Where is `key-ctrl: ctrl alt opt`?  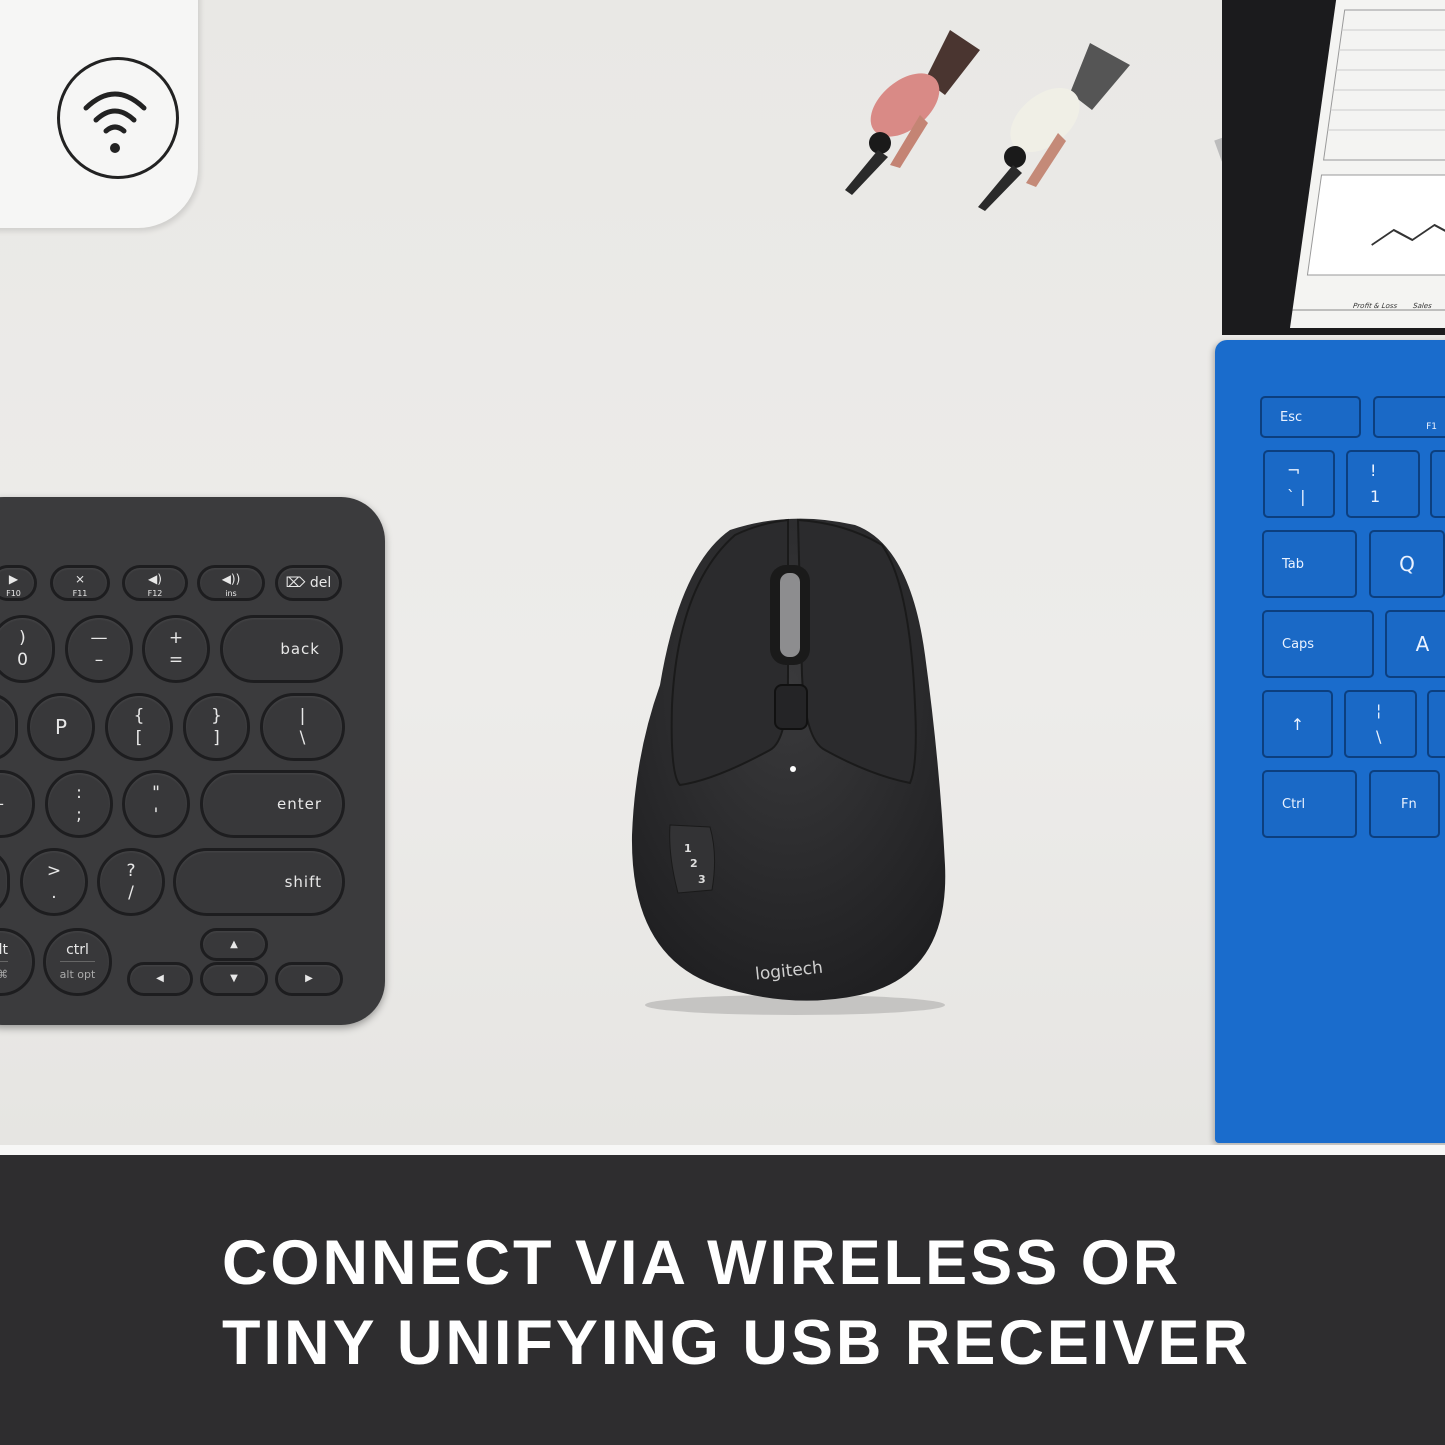 key-ctrl: ctrl alt opt is located at coordinates (77, 962).